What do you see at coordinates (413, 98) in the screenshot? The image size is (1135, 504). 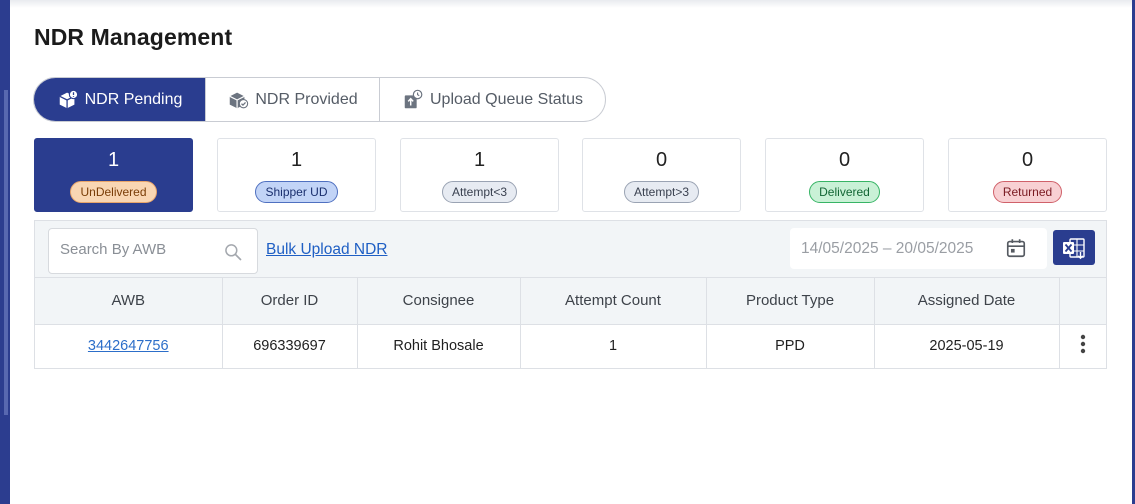 I see `upload-clock-icon` at bounding box center [413, 98].